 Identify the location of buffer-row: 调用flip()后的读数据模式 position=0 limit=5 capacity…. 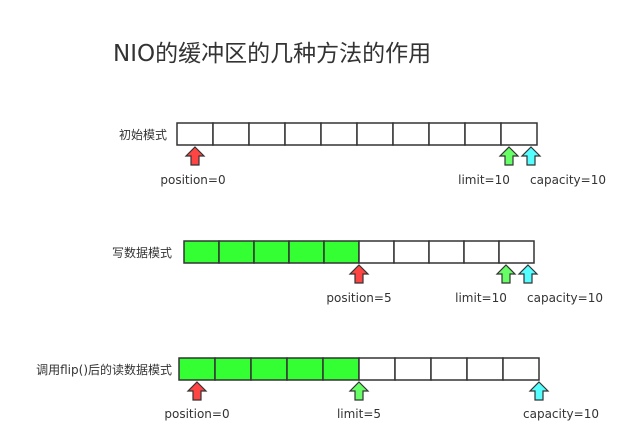
(317, 389).